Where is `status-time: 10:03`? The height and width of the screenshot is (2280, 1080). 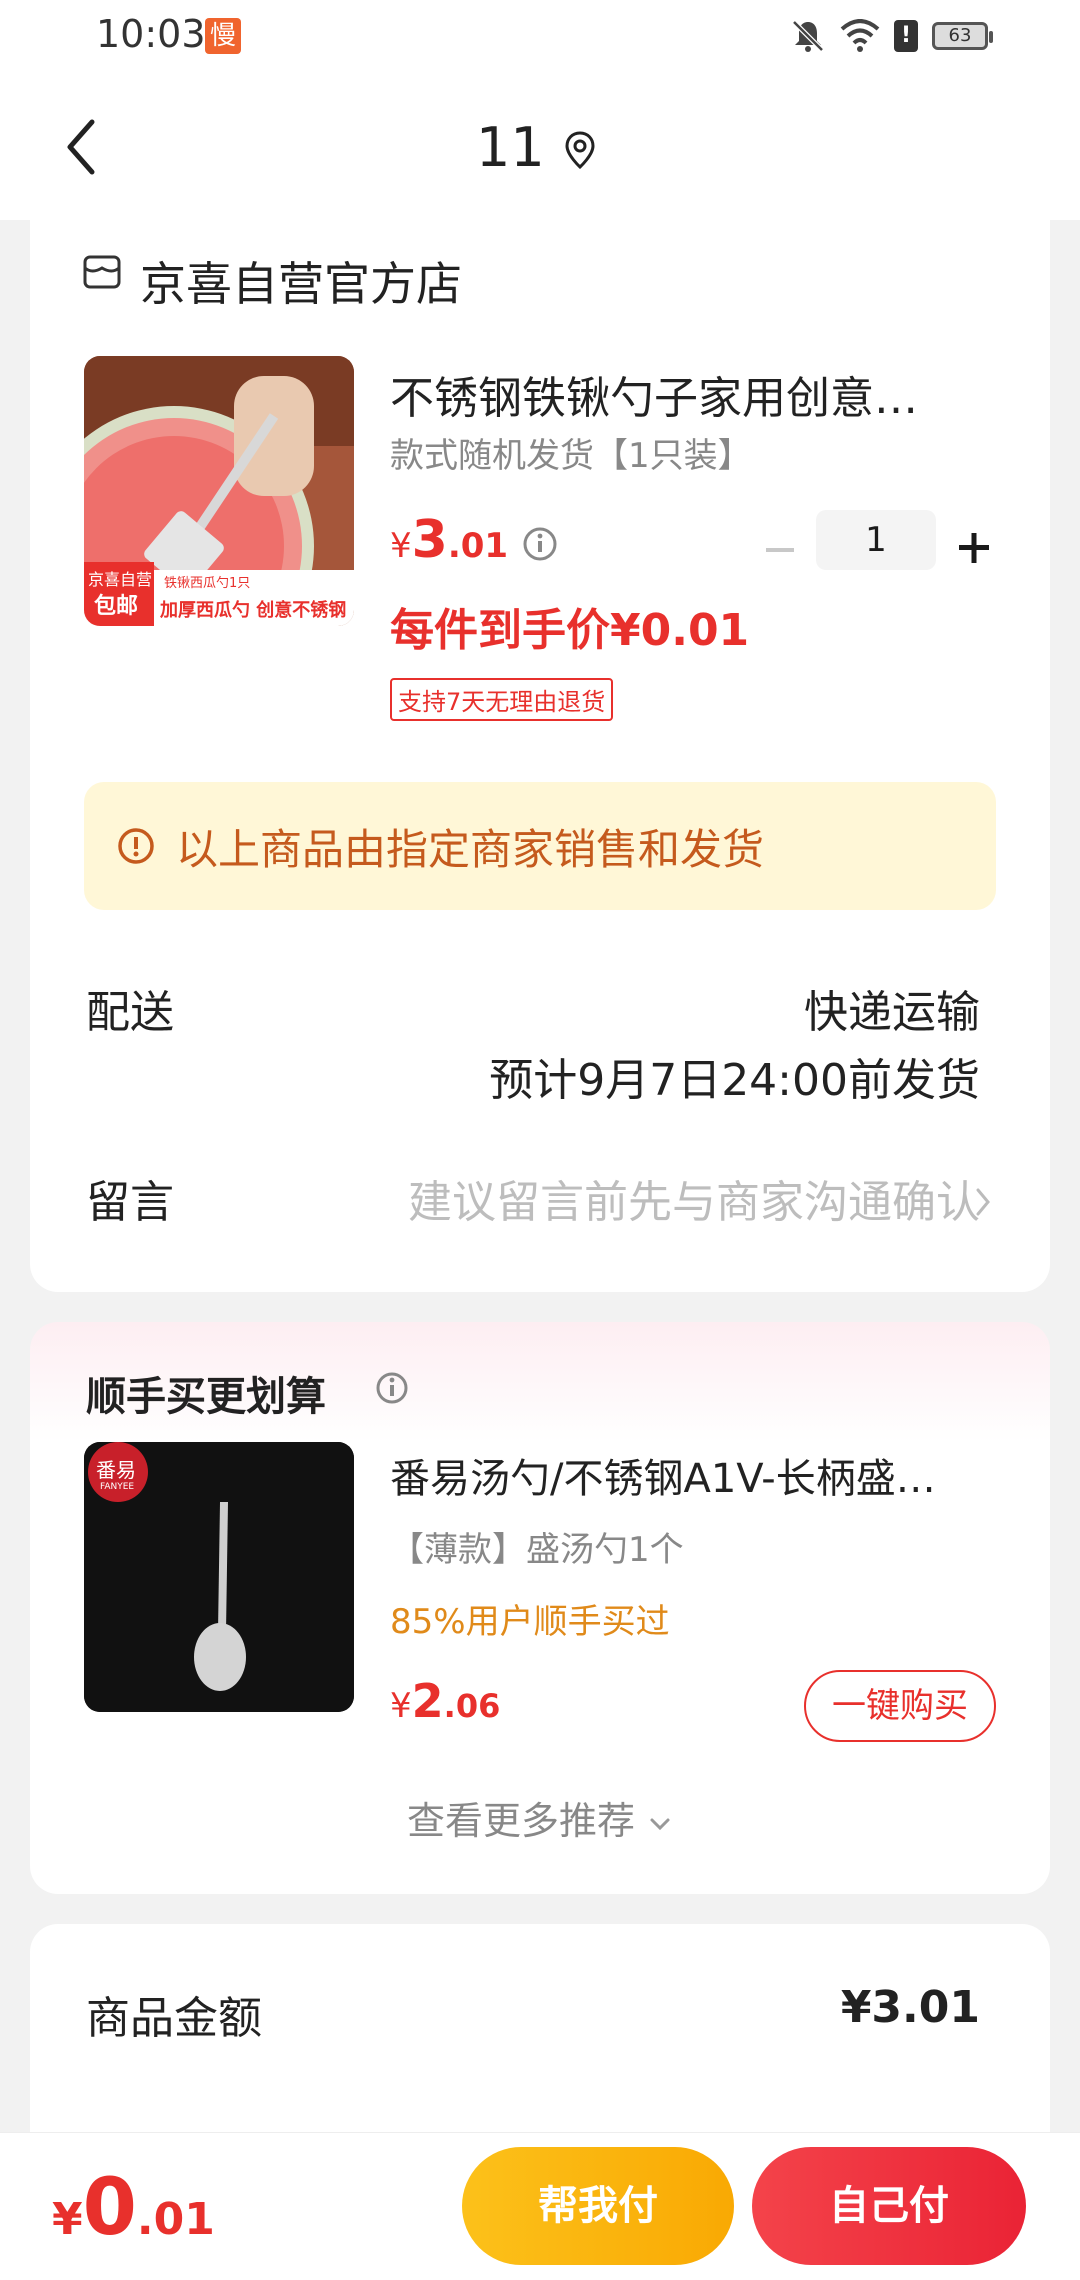 status-time: 10:03 is located at coordinates (151, 34).